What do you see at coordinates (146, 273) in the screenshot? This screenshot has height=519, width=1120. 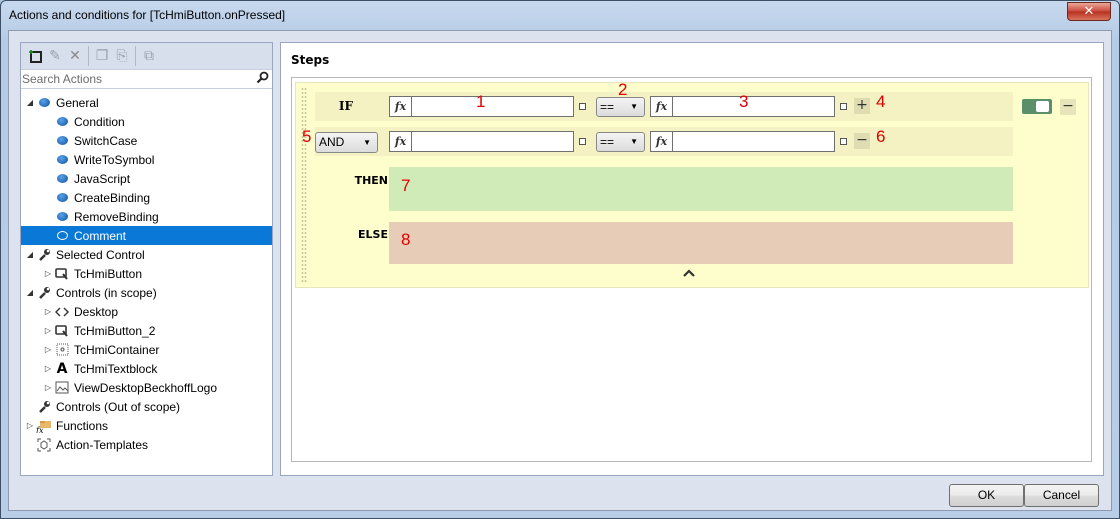 I see `tree-item: ▷ TcHmiButton` at bounding box center [146, 273].